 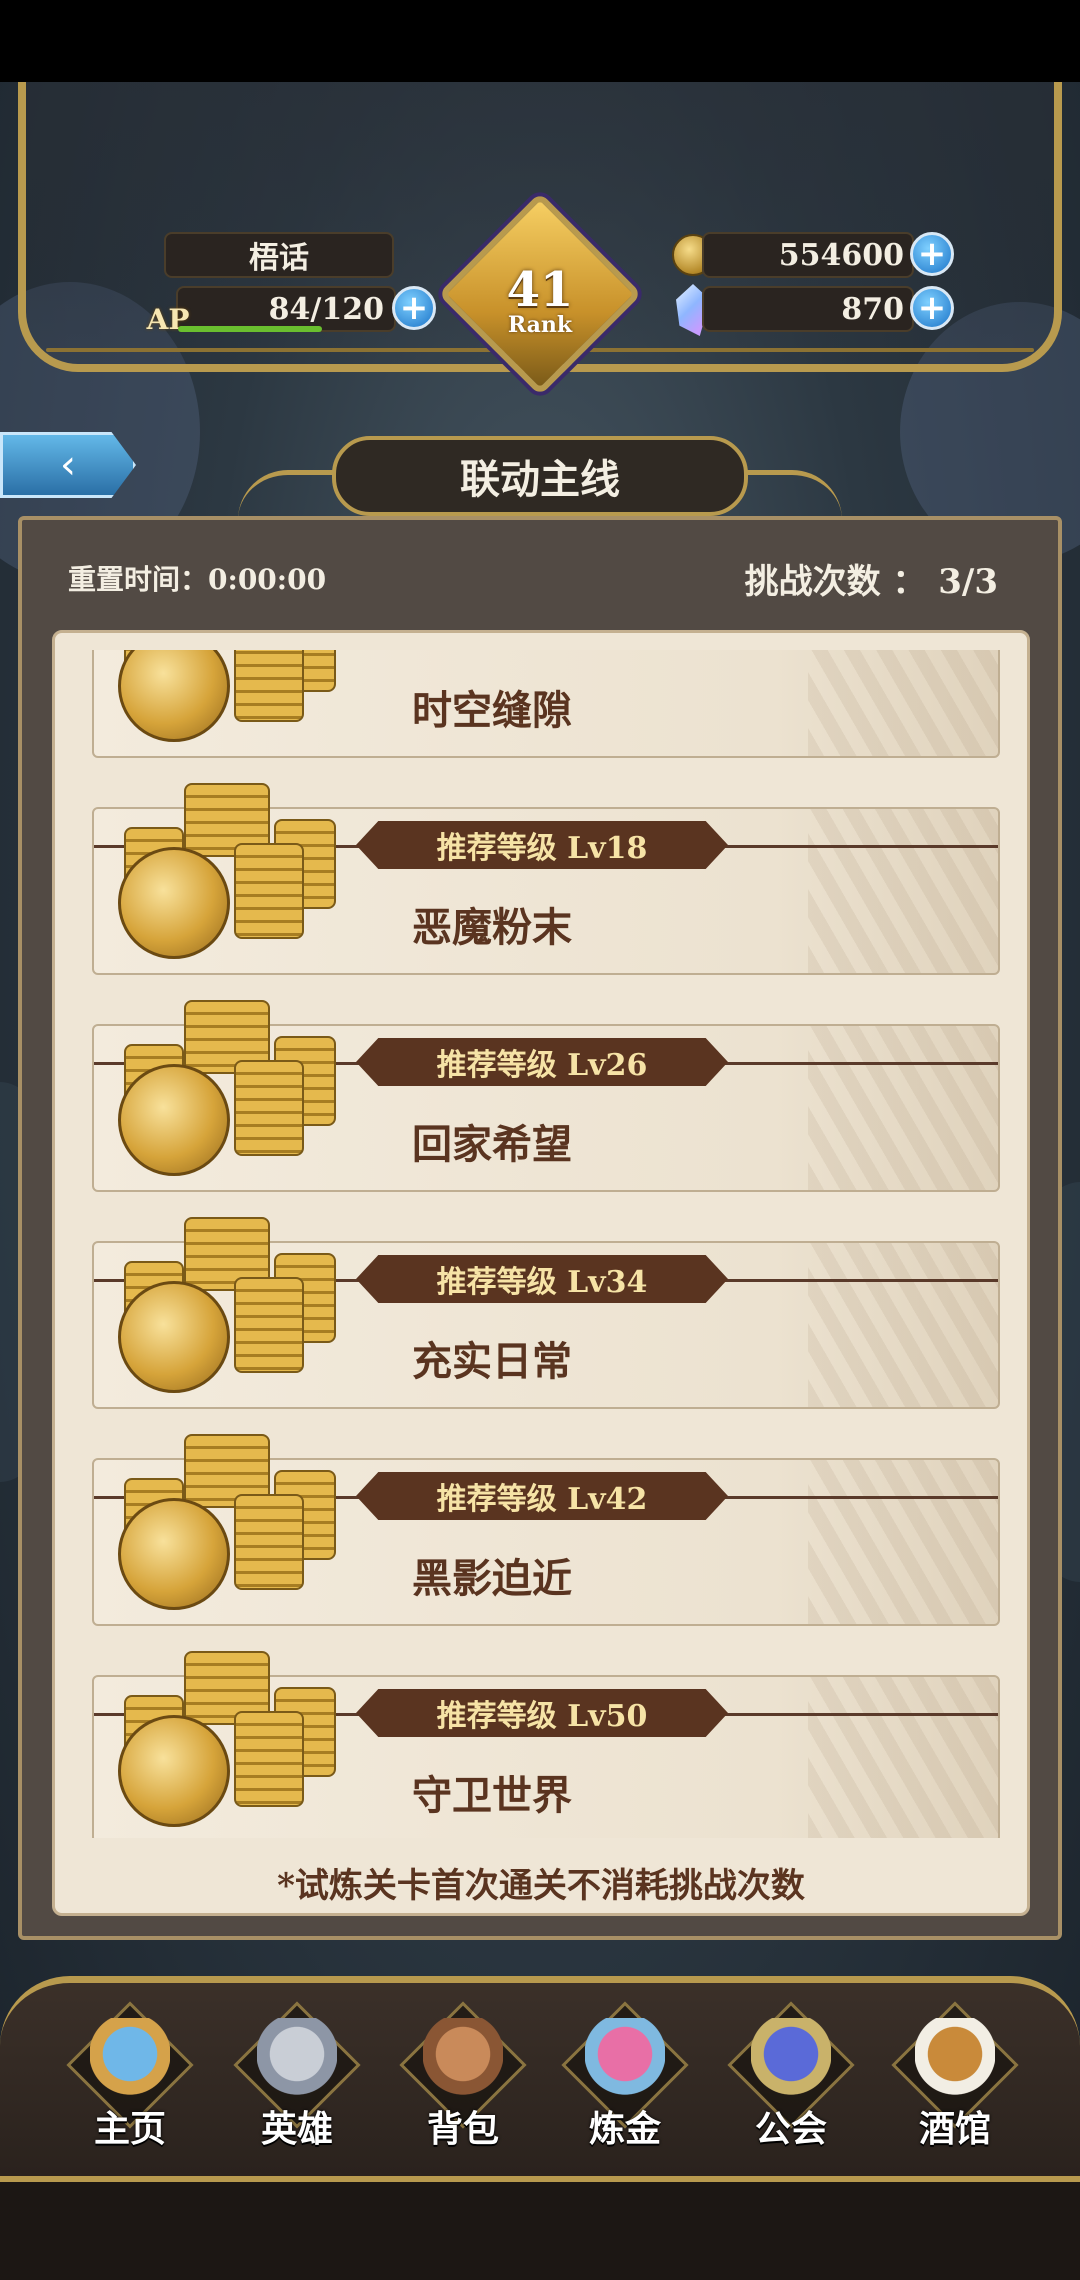 What do you see at coordinates (129, 2129) in the screenshot?
I see `nav-label: 主页` at bounding box center [129, 2129].